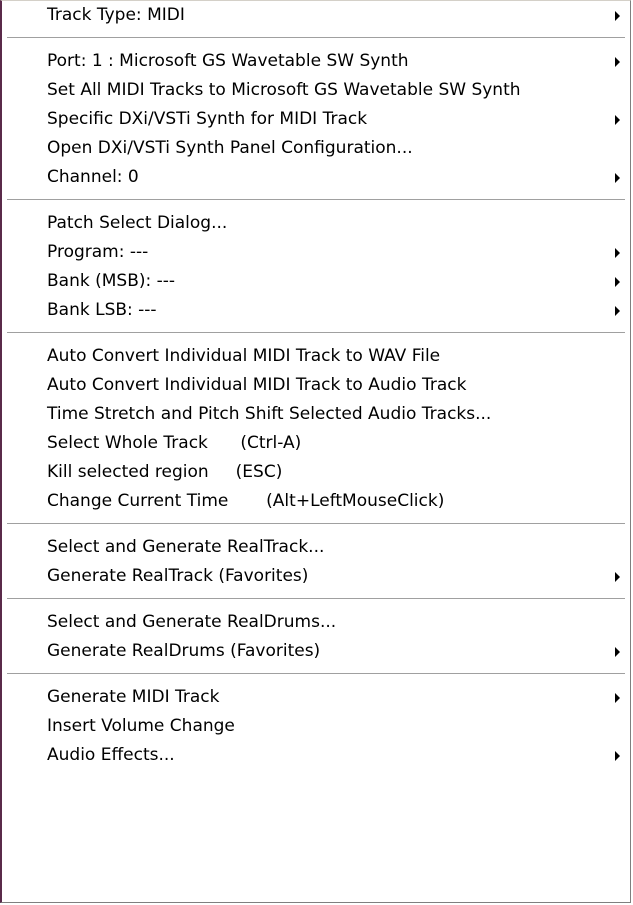 The width and height of the screenshot is (633, 905). I want to click on menu-item-label: Generate RealDrums (Favorites), so click(184, 651).